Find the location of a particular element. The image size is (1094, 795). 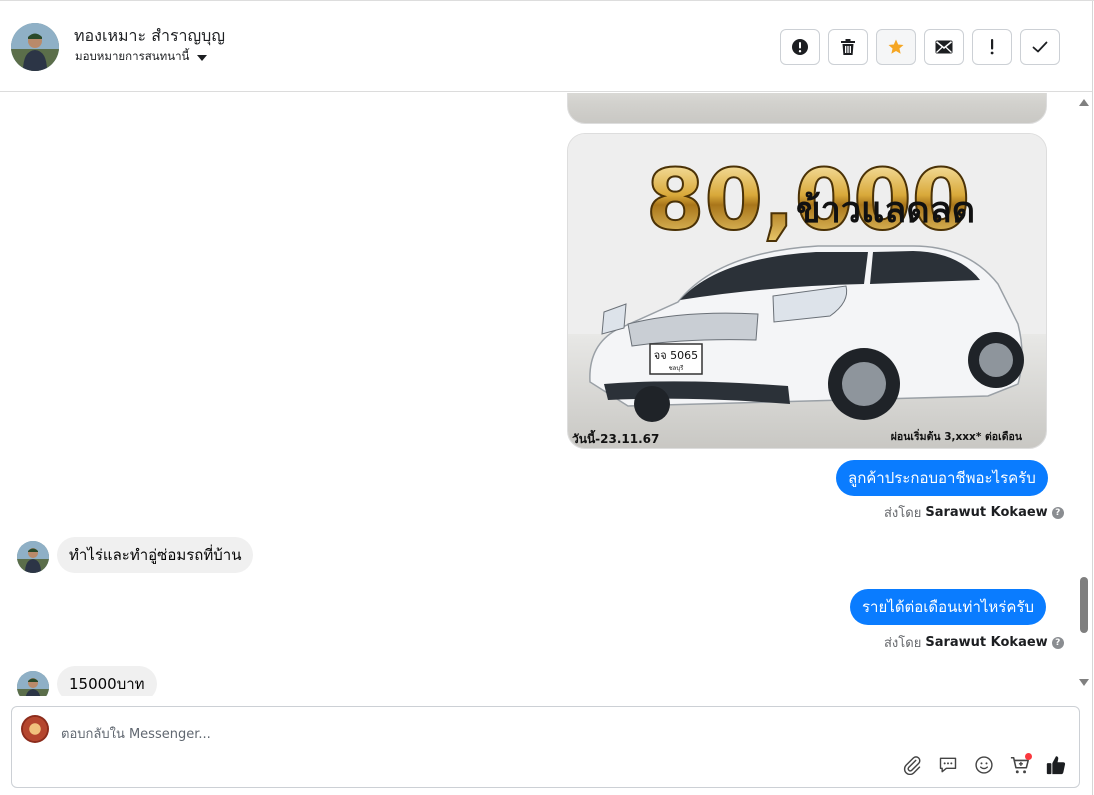

alert-circle-icon is located at coordinates (800, 47).